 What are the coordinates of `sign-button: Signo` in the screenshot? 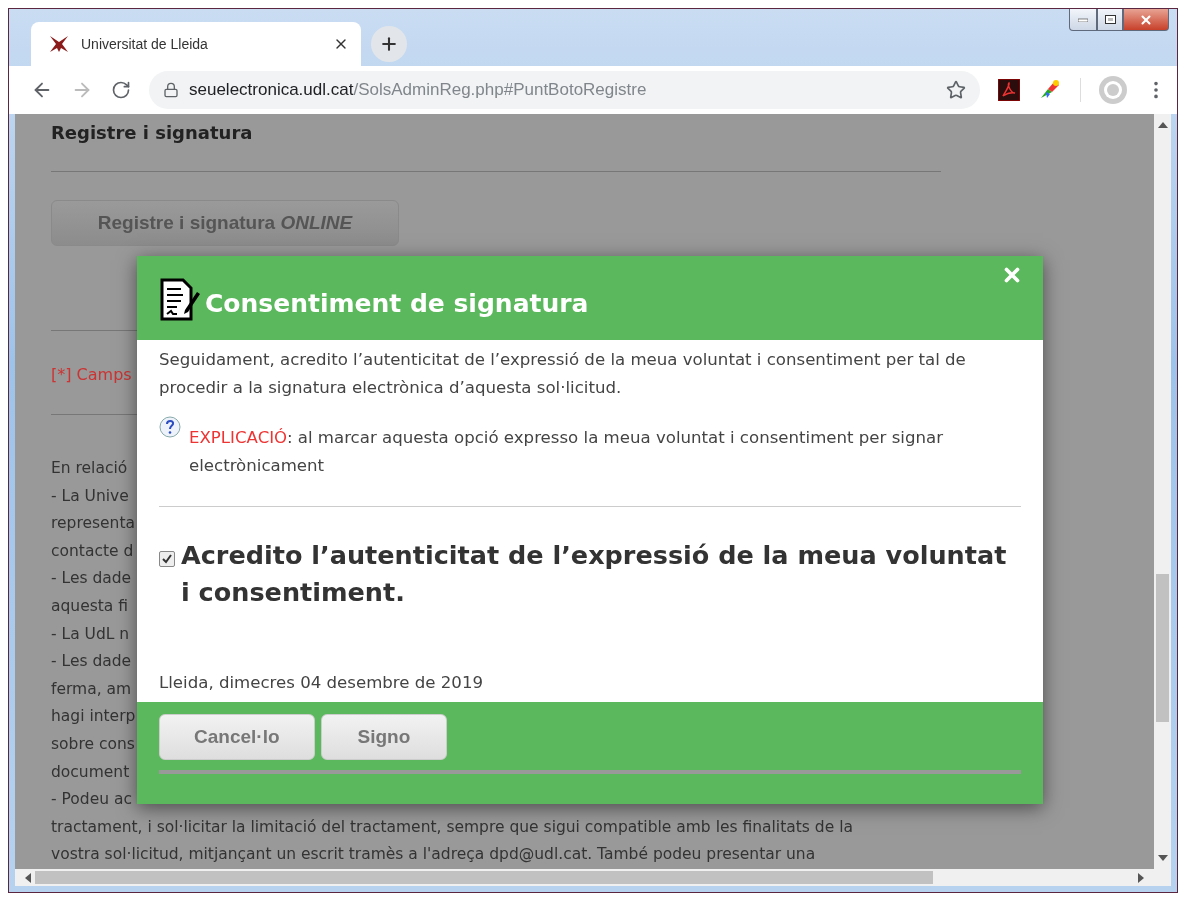 It's located at (384, 737).